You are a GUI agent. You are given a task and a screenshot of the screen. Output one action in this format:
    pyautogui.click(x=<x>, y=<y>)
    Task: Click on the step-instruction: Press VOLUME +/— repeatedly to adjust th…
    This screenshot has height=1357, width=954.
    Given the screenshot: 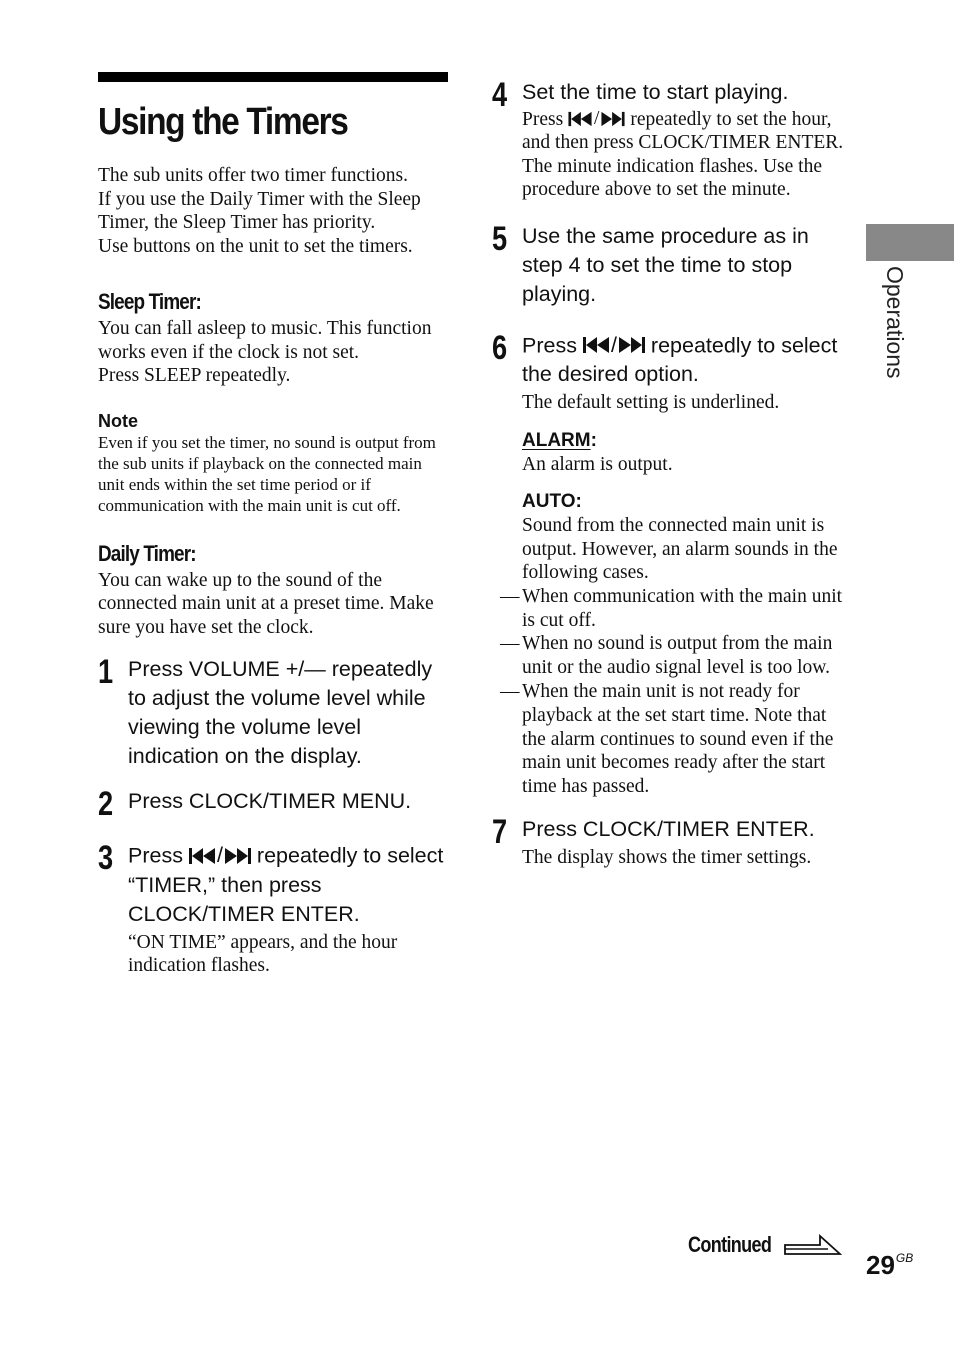 What is the action you would take?
    pyautogui.click(x=280, y=712)
    